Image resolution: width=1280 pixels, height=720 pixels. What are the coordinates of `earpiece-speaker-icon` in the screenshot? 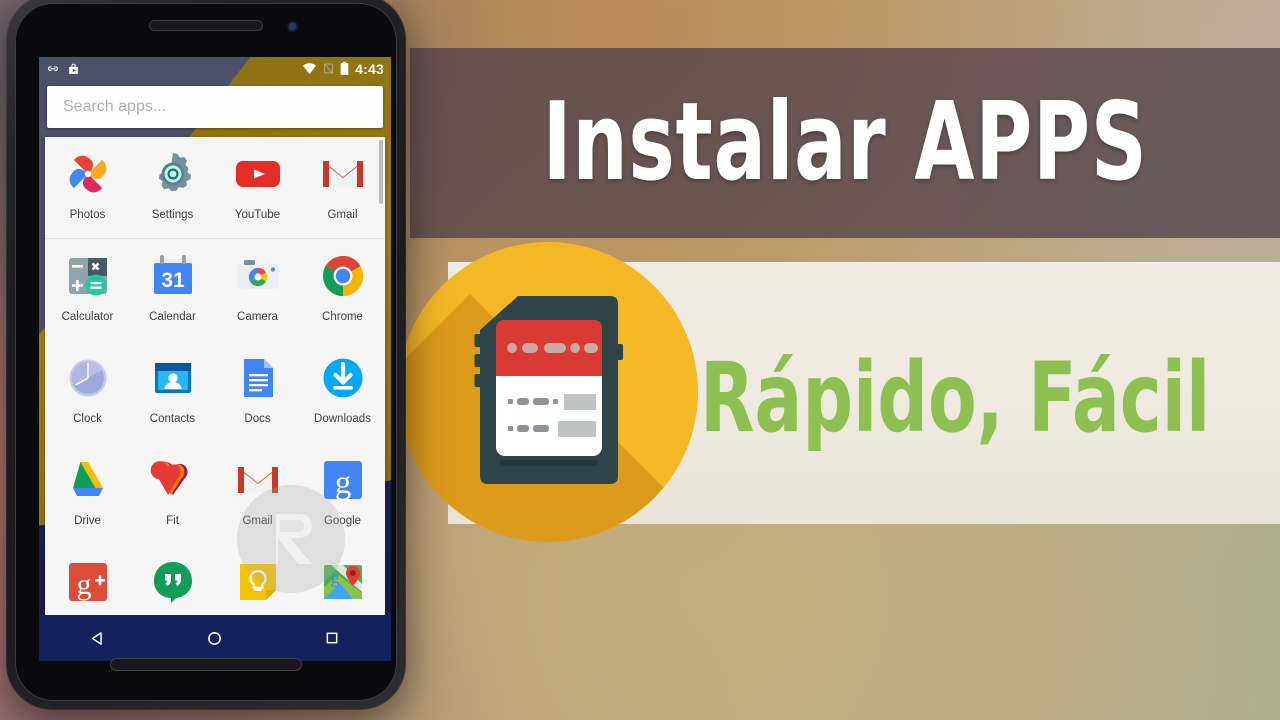 It's located at (206, 25).